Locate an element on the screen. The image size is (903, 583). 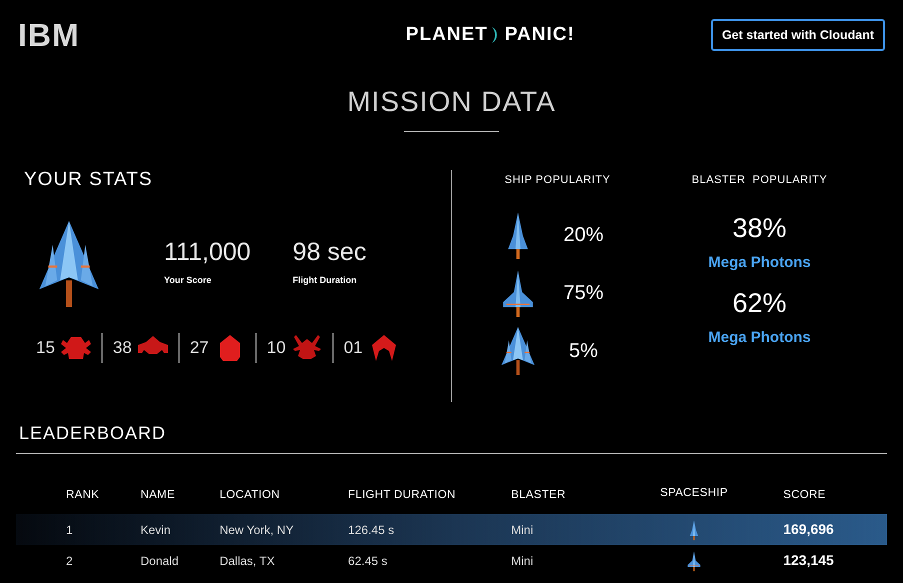
column-header: SPACESHIP is located at coordinates (694, 494).